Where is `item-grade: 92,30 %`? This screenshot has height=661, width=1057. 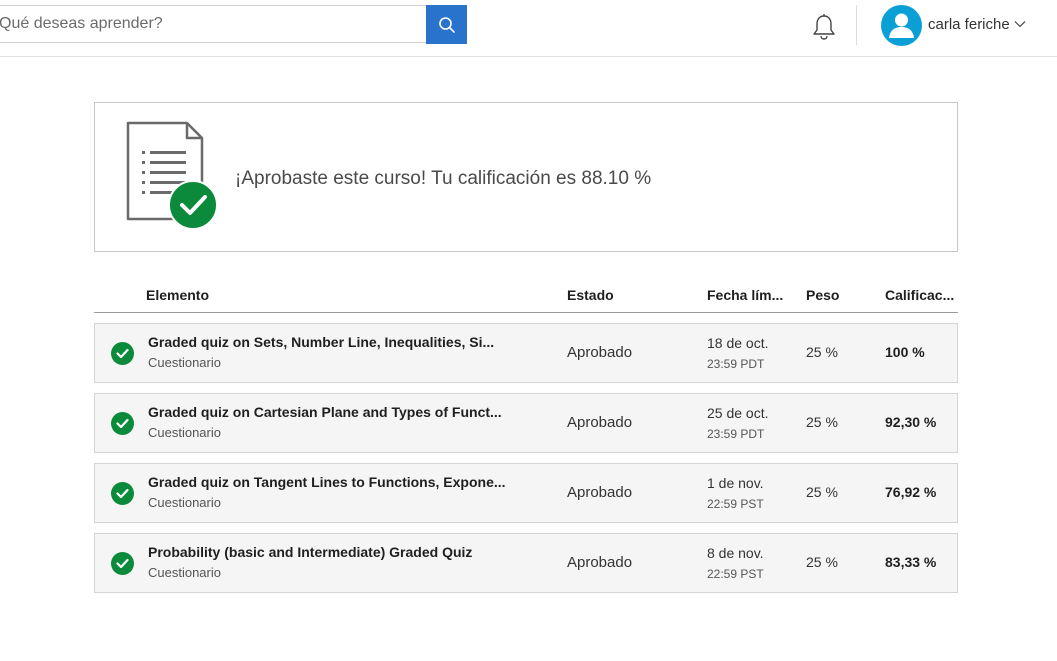 item-grade: 92,30 % is located at coordinates (911, 422).